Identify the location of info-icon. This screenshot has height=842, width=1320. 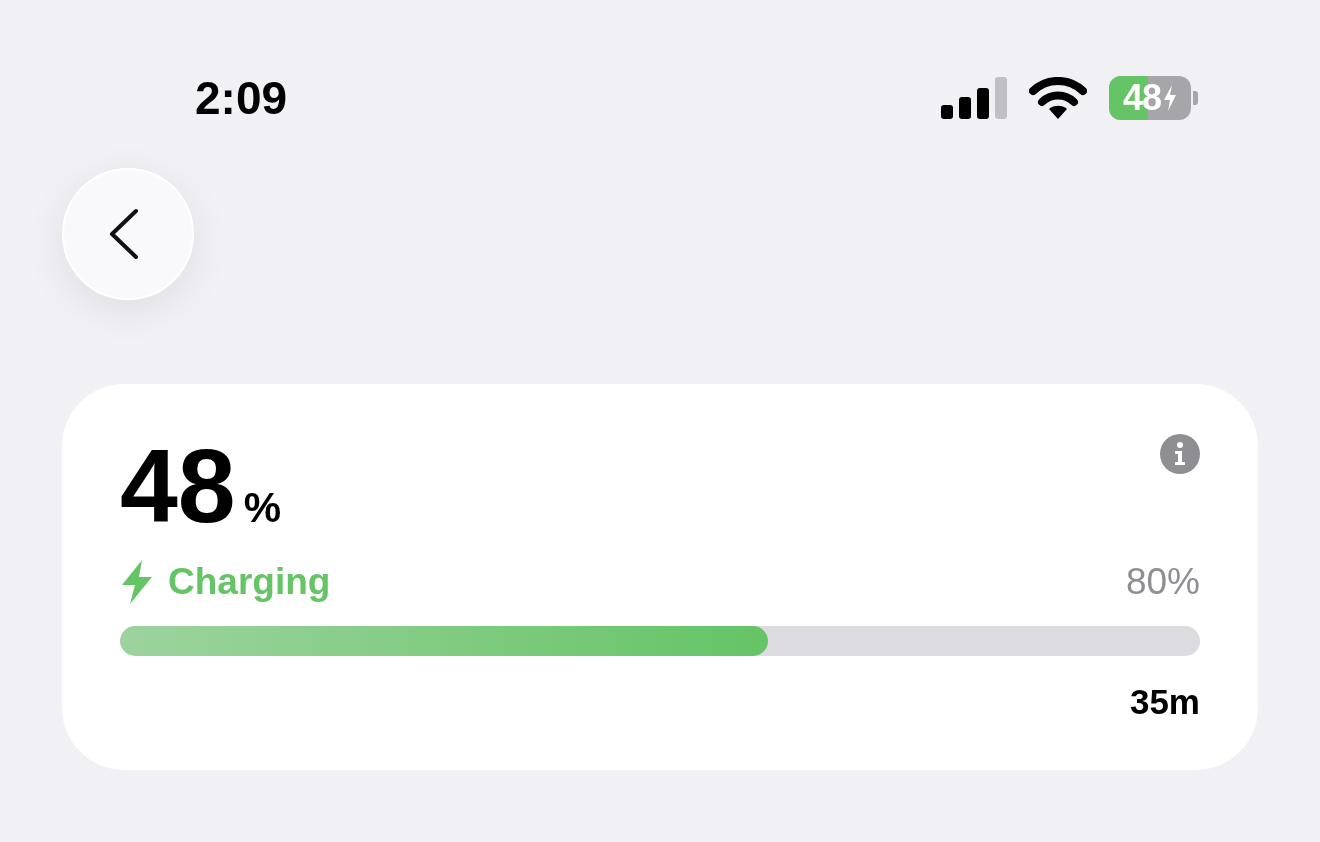
(1180, 454).